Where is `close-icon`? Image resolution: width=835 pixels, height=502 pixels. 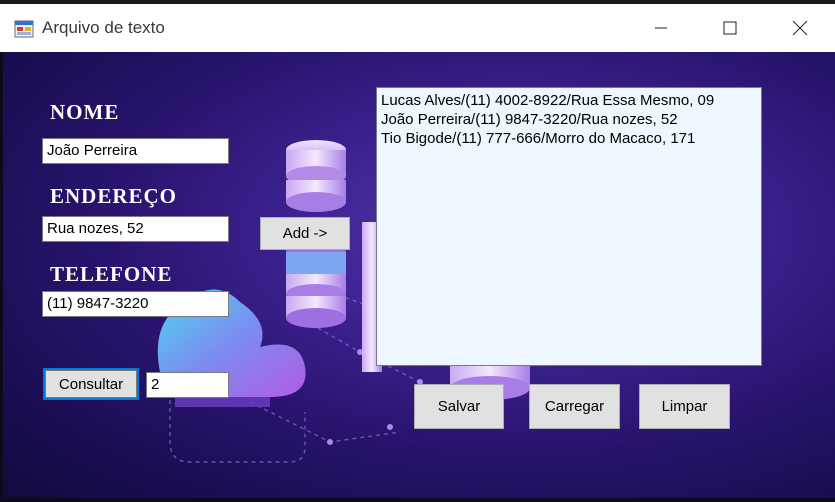 close-icon is located at coordinates (800, 30).